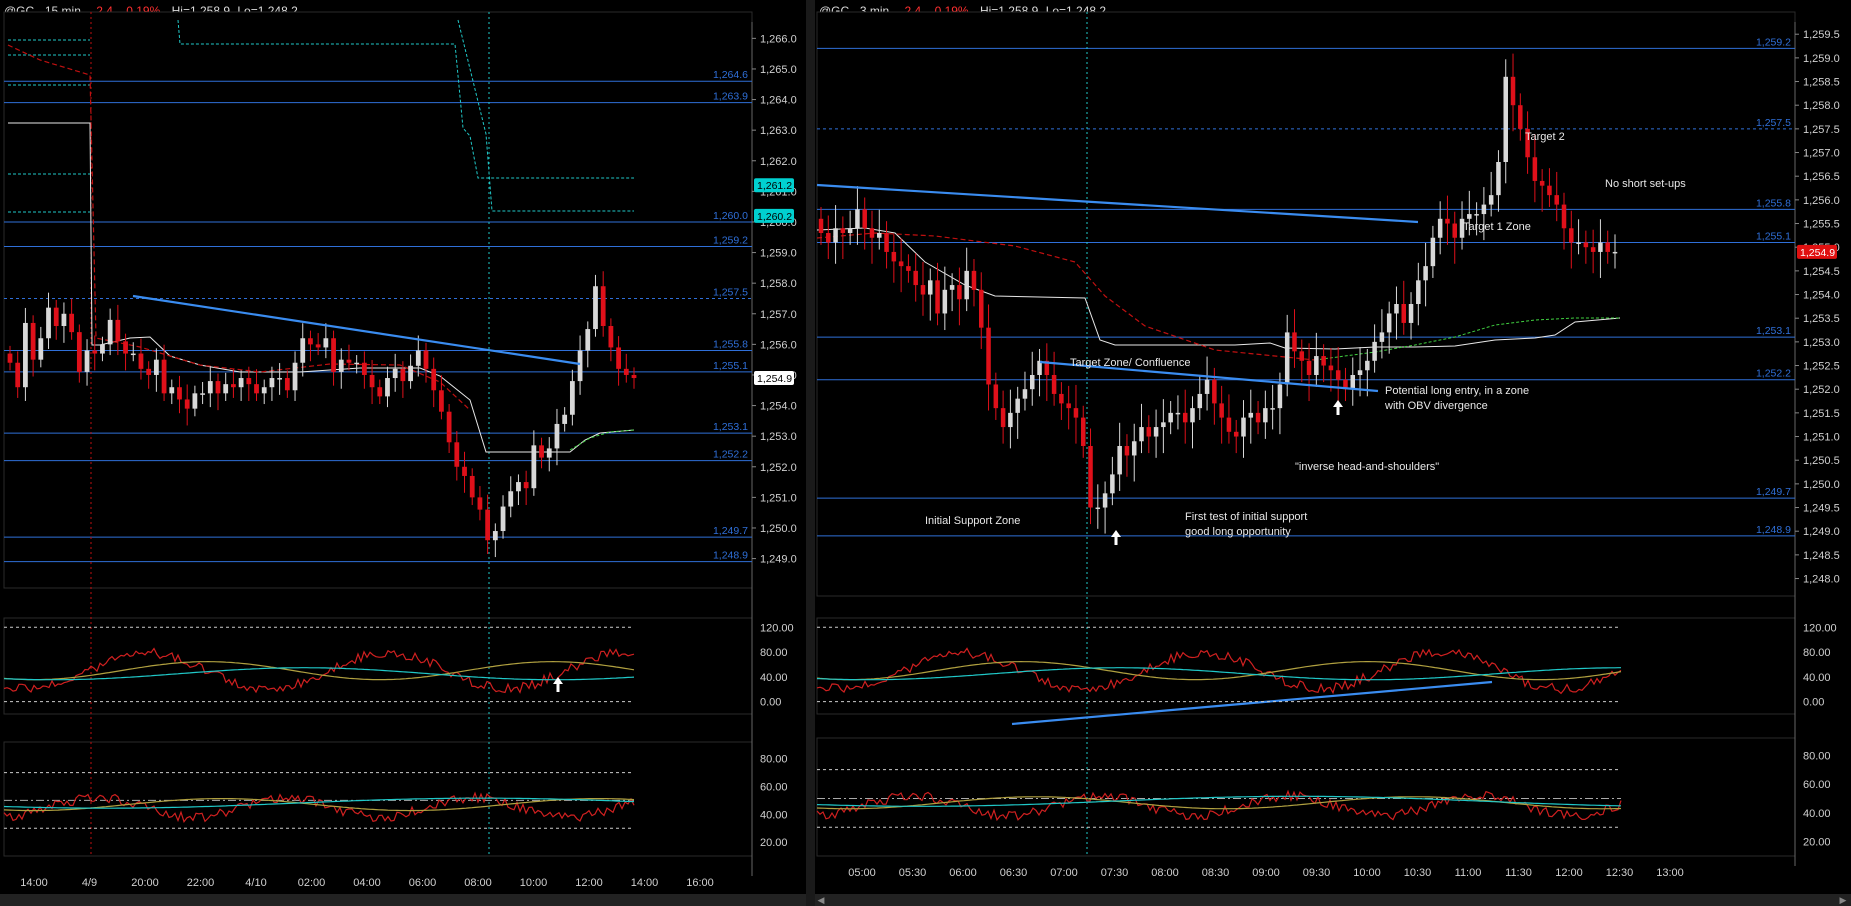 Image resolution: width=1851 pixels, height=906 pixels. Describe the element at coordinates (1216, 873) in the screenshot. I see `time-tick-label: 08:30` at that location.